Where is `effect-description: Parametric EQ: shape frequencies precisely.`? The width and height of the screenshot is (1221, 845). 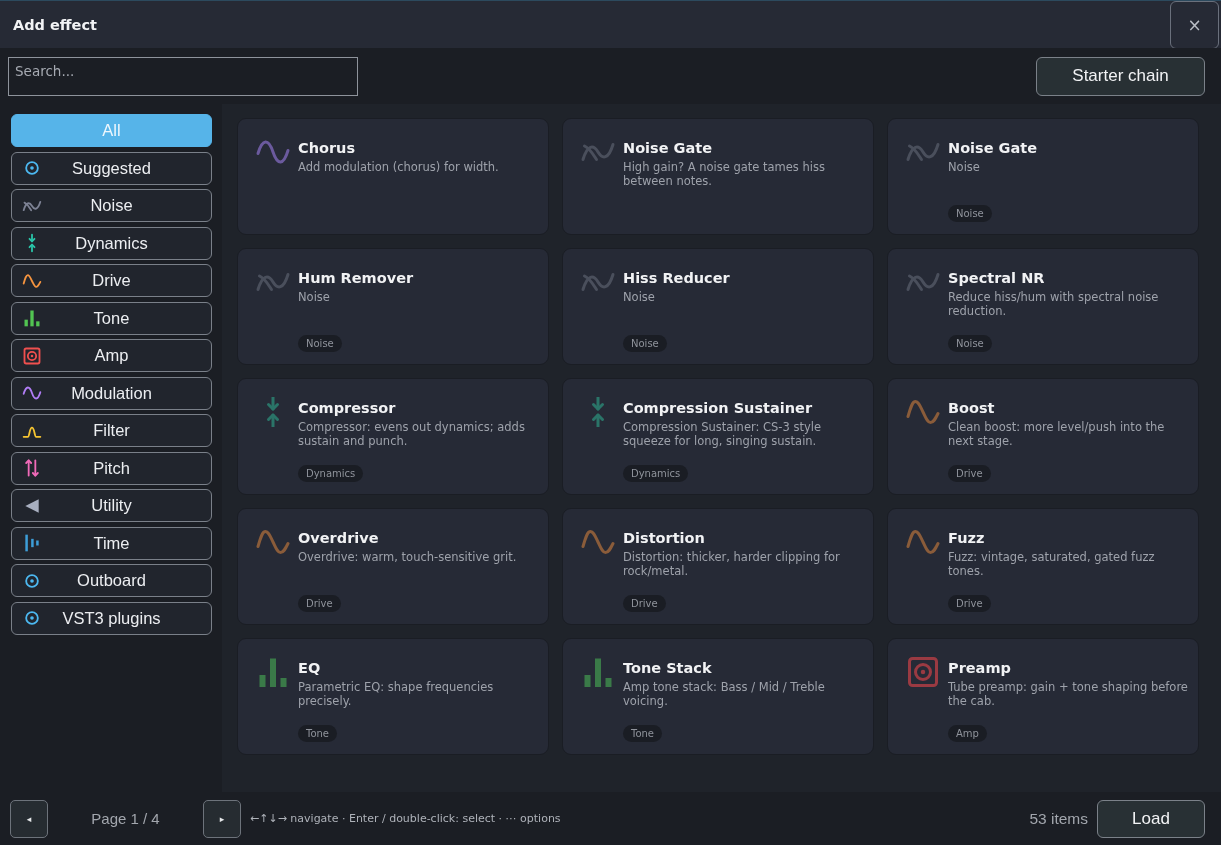 effect-description: Parametric EQ: shape frequencies precisely. is located at coordinates (396, 694).